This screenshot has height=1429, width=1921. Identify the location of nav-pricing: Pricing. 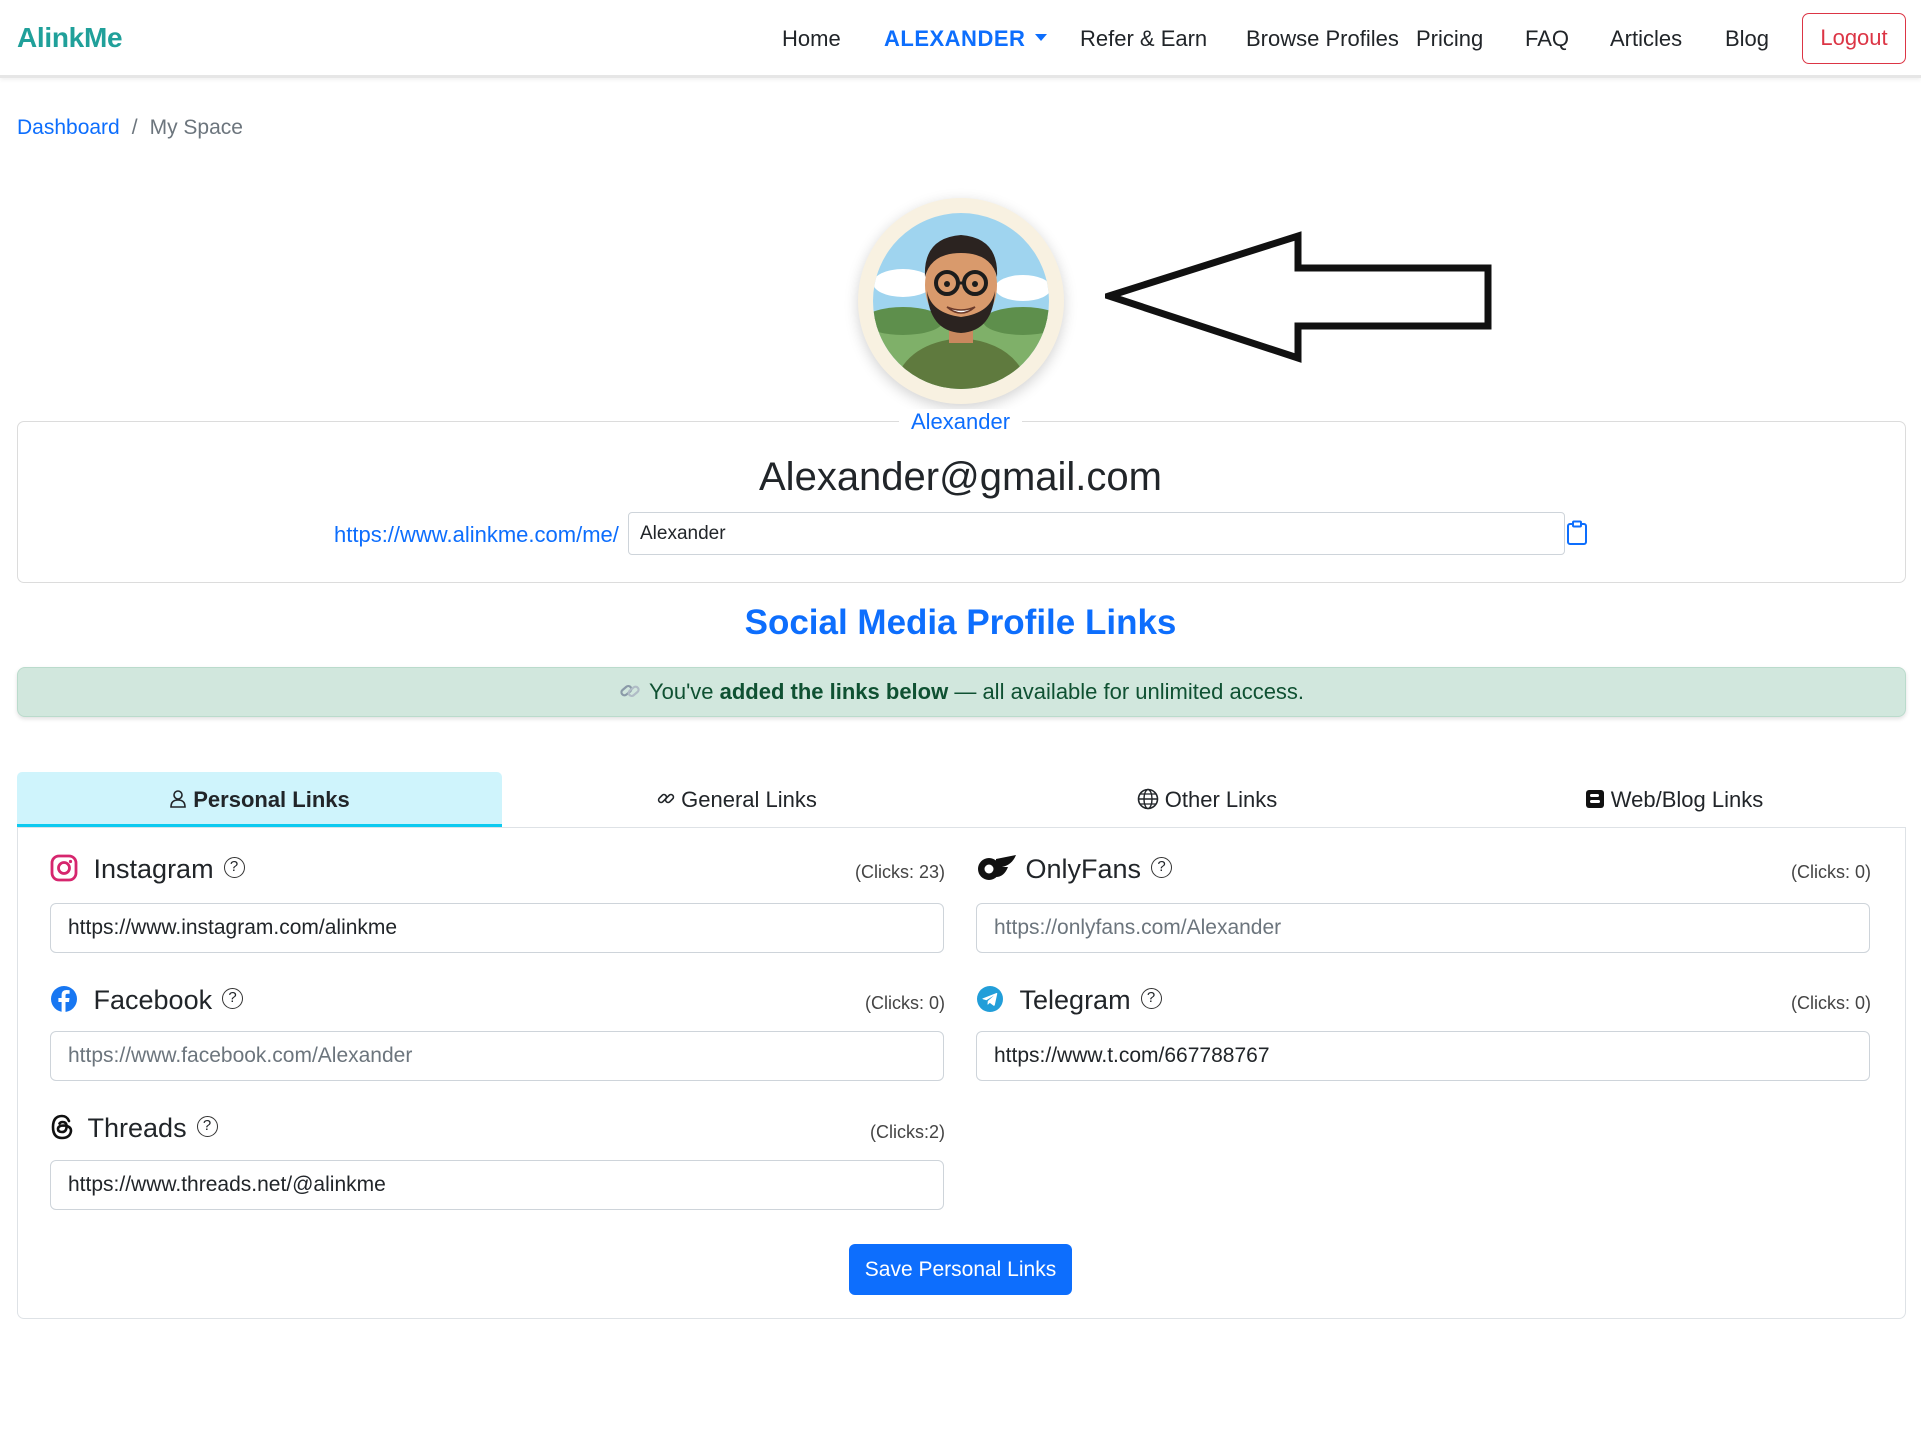
(1449, 39).